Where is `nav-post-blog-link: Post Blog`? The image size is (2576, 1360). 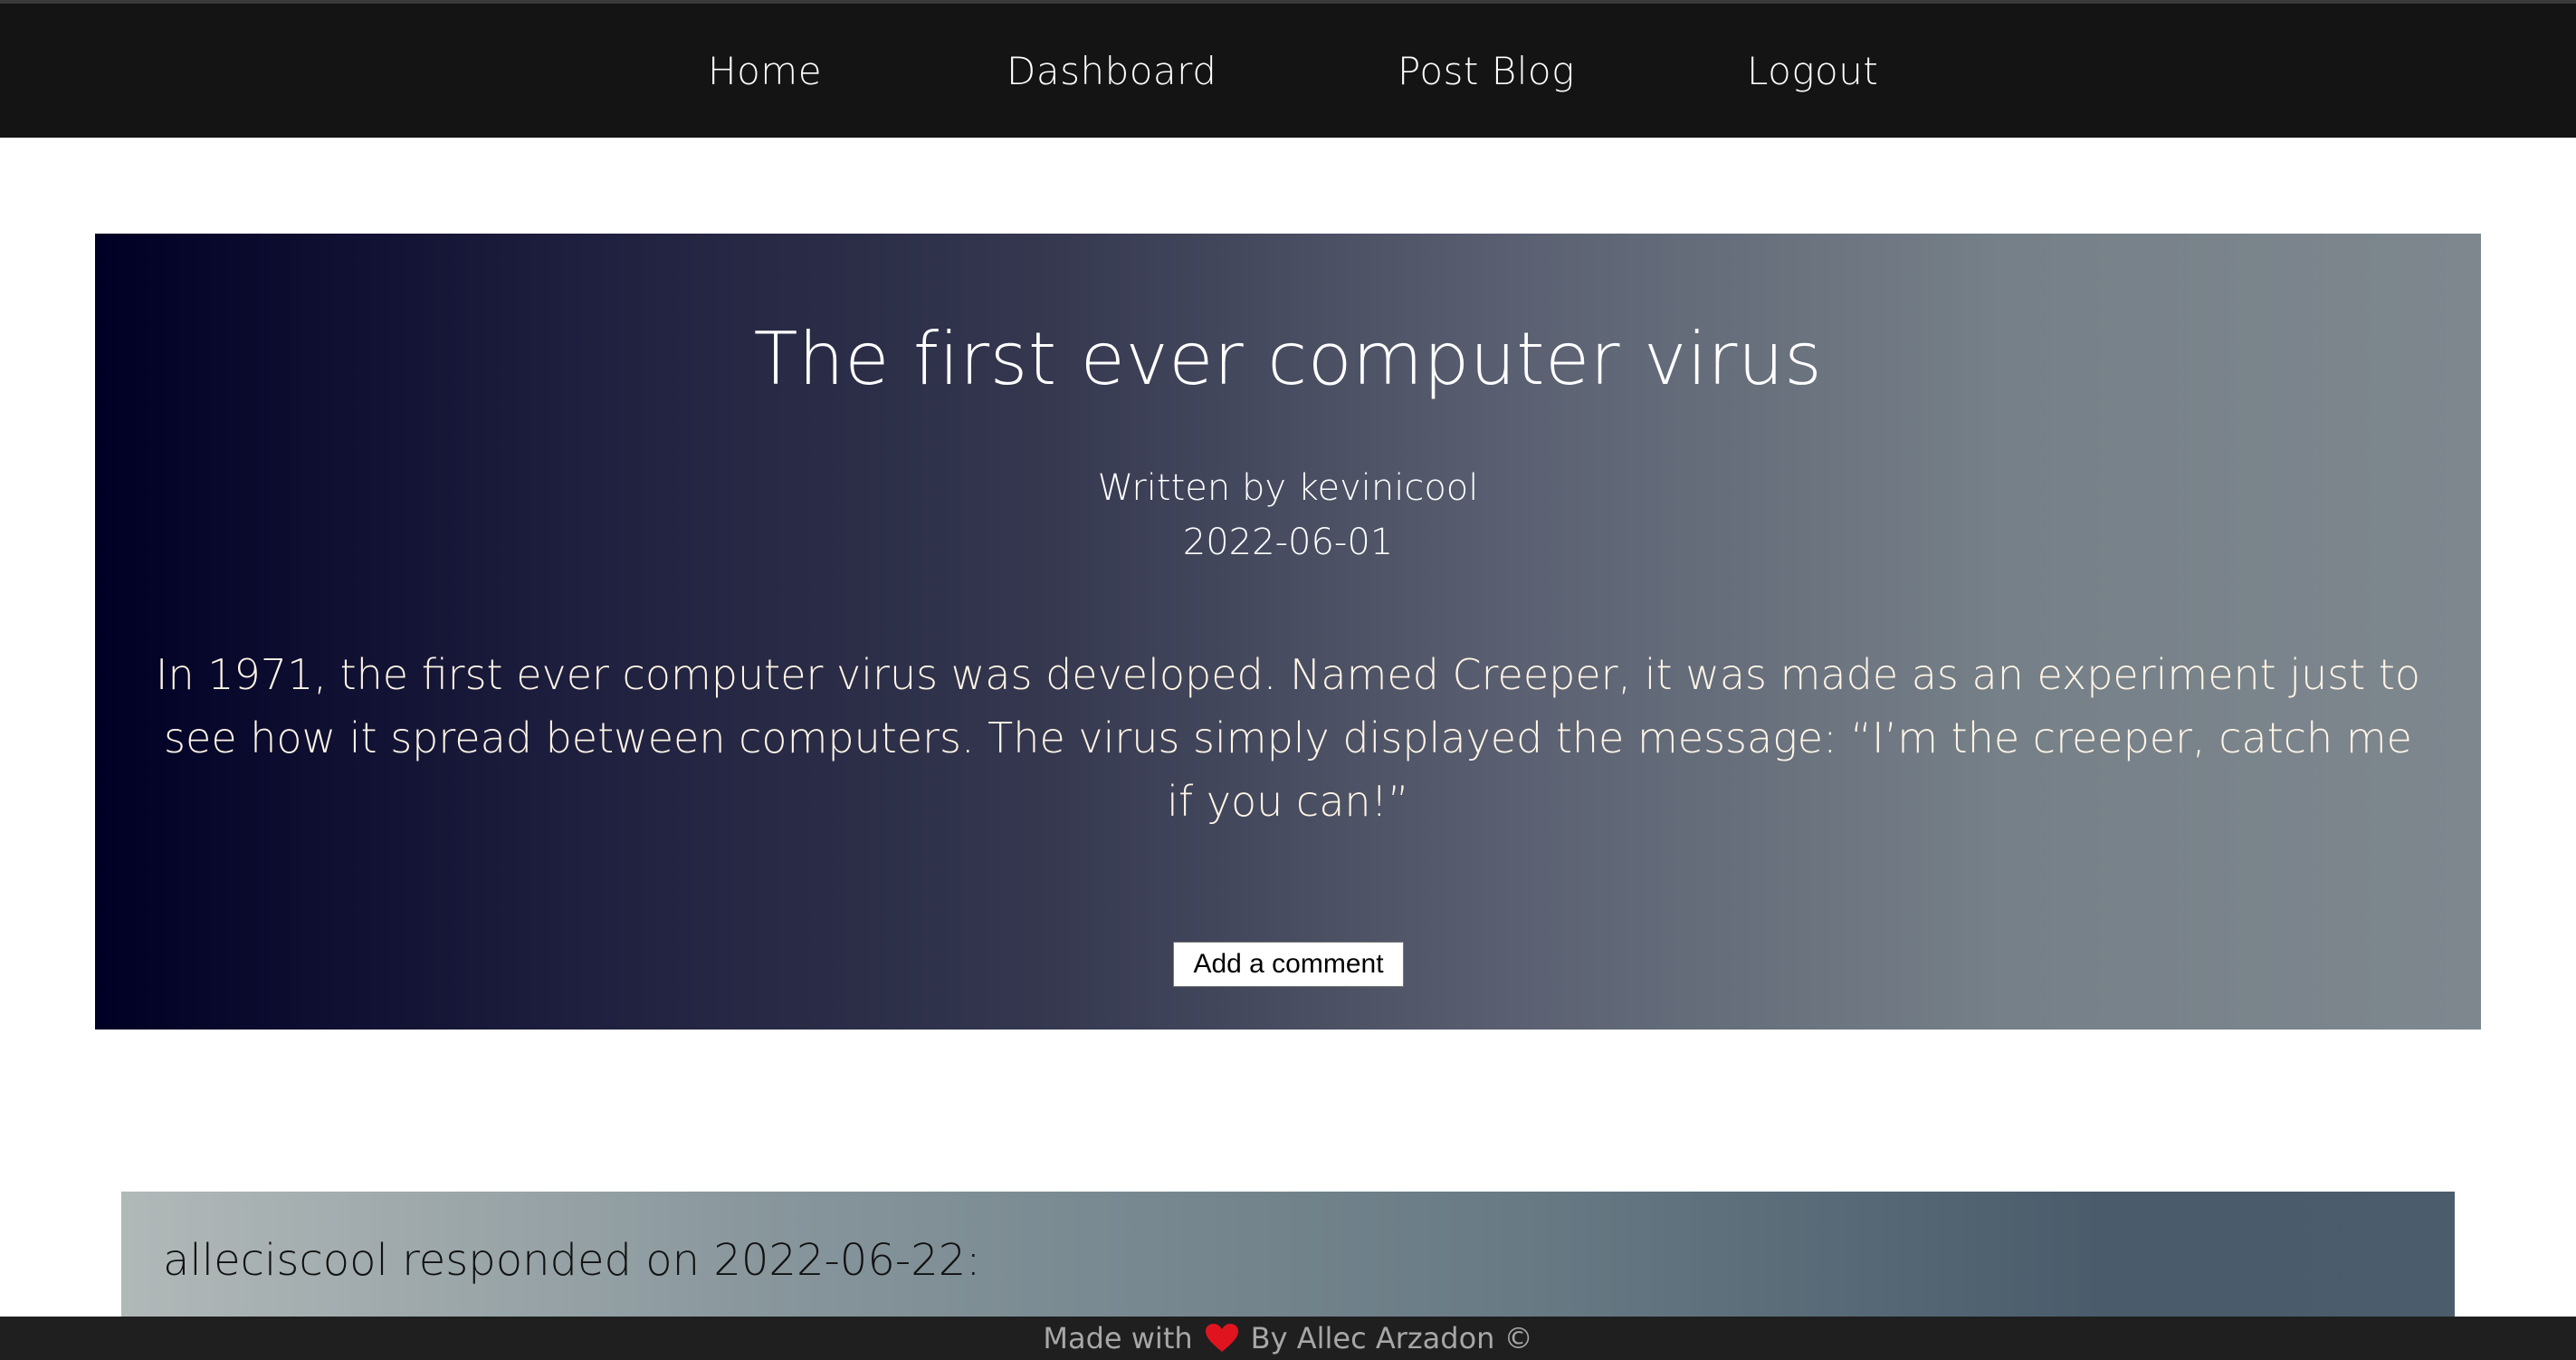
nav-post-blog-link: Post Blog is located at coordinates (1486, 71).